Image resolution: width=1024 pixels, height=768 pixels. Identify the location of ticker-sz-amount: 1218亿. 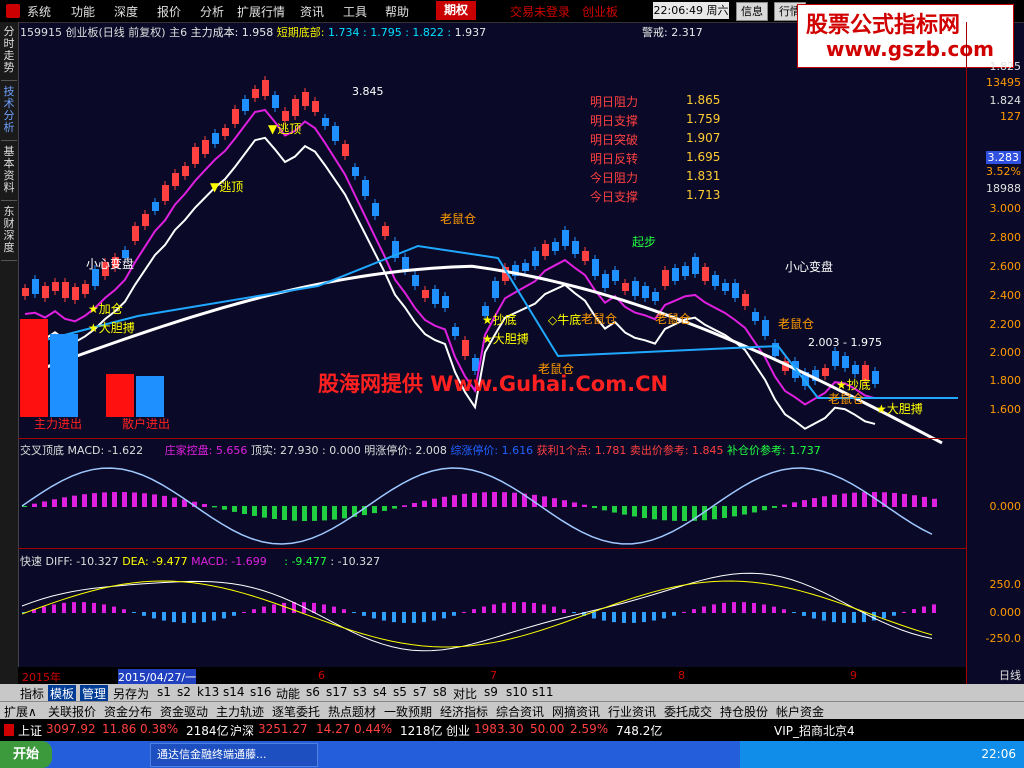
(421, 731).